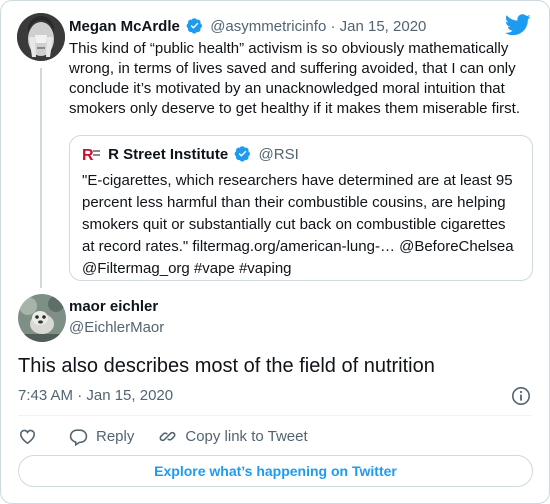  I want to click on reply-author-handle: @EichlerMaor, so click(116, 328).